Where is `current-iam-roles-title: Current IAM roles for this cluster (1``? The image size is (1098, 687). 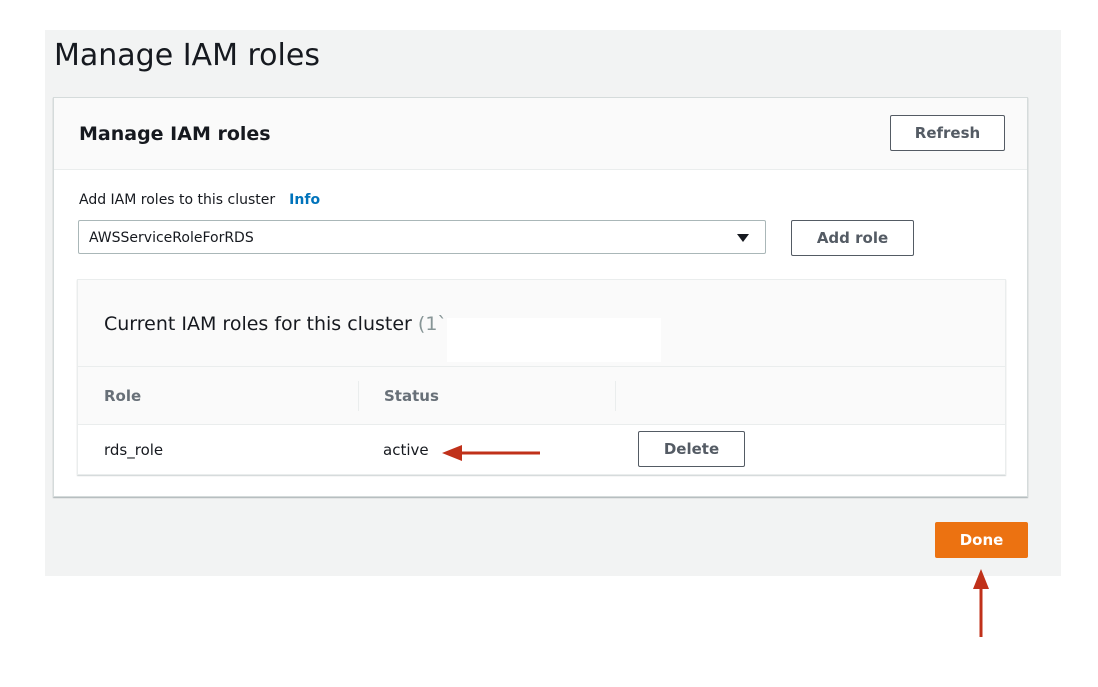 current-iam-roles-title: Current IAM roles for this cluster (1` is located at coordinates (275, 324).